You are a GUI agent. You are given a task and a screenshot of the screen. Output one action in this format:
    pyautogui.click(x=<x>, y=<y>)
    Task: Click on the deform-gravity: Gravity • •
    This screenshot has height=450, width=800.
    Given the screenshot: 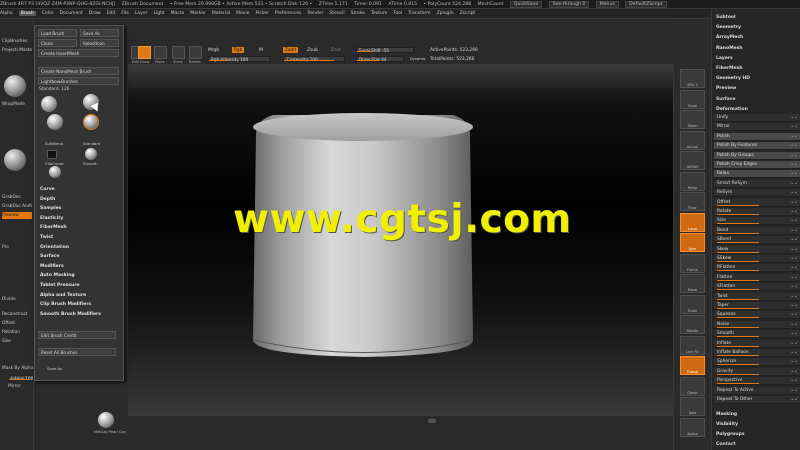 What is the action you would take?
    pyautogui.click(x=757, y=371)
    